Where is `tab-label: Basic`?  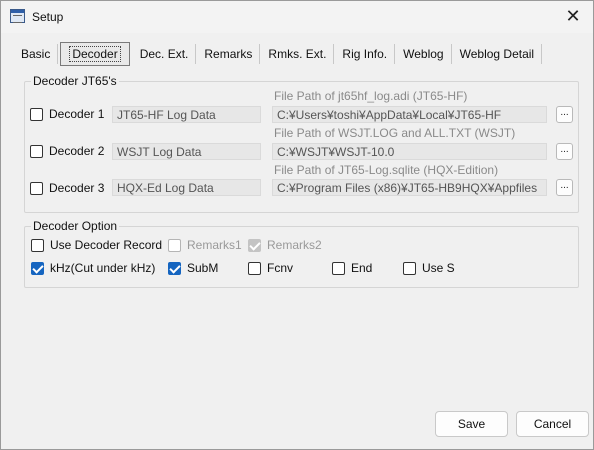 tab-label: Basic is located at coordinates (36, 54).